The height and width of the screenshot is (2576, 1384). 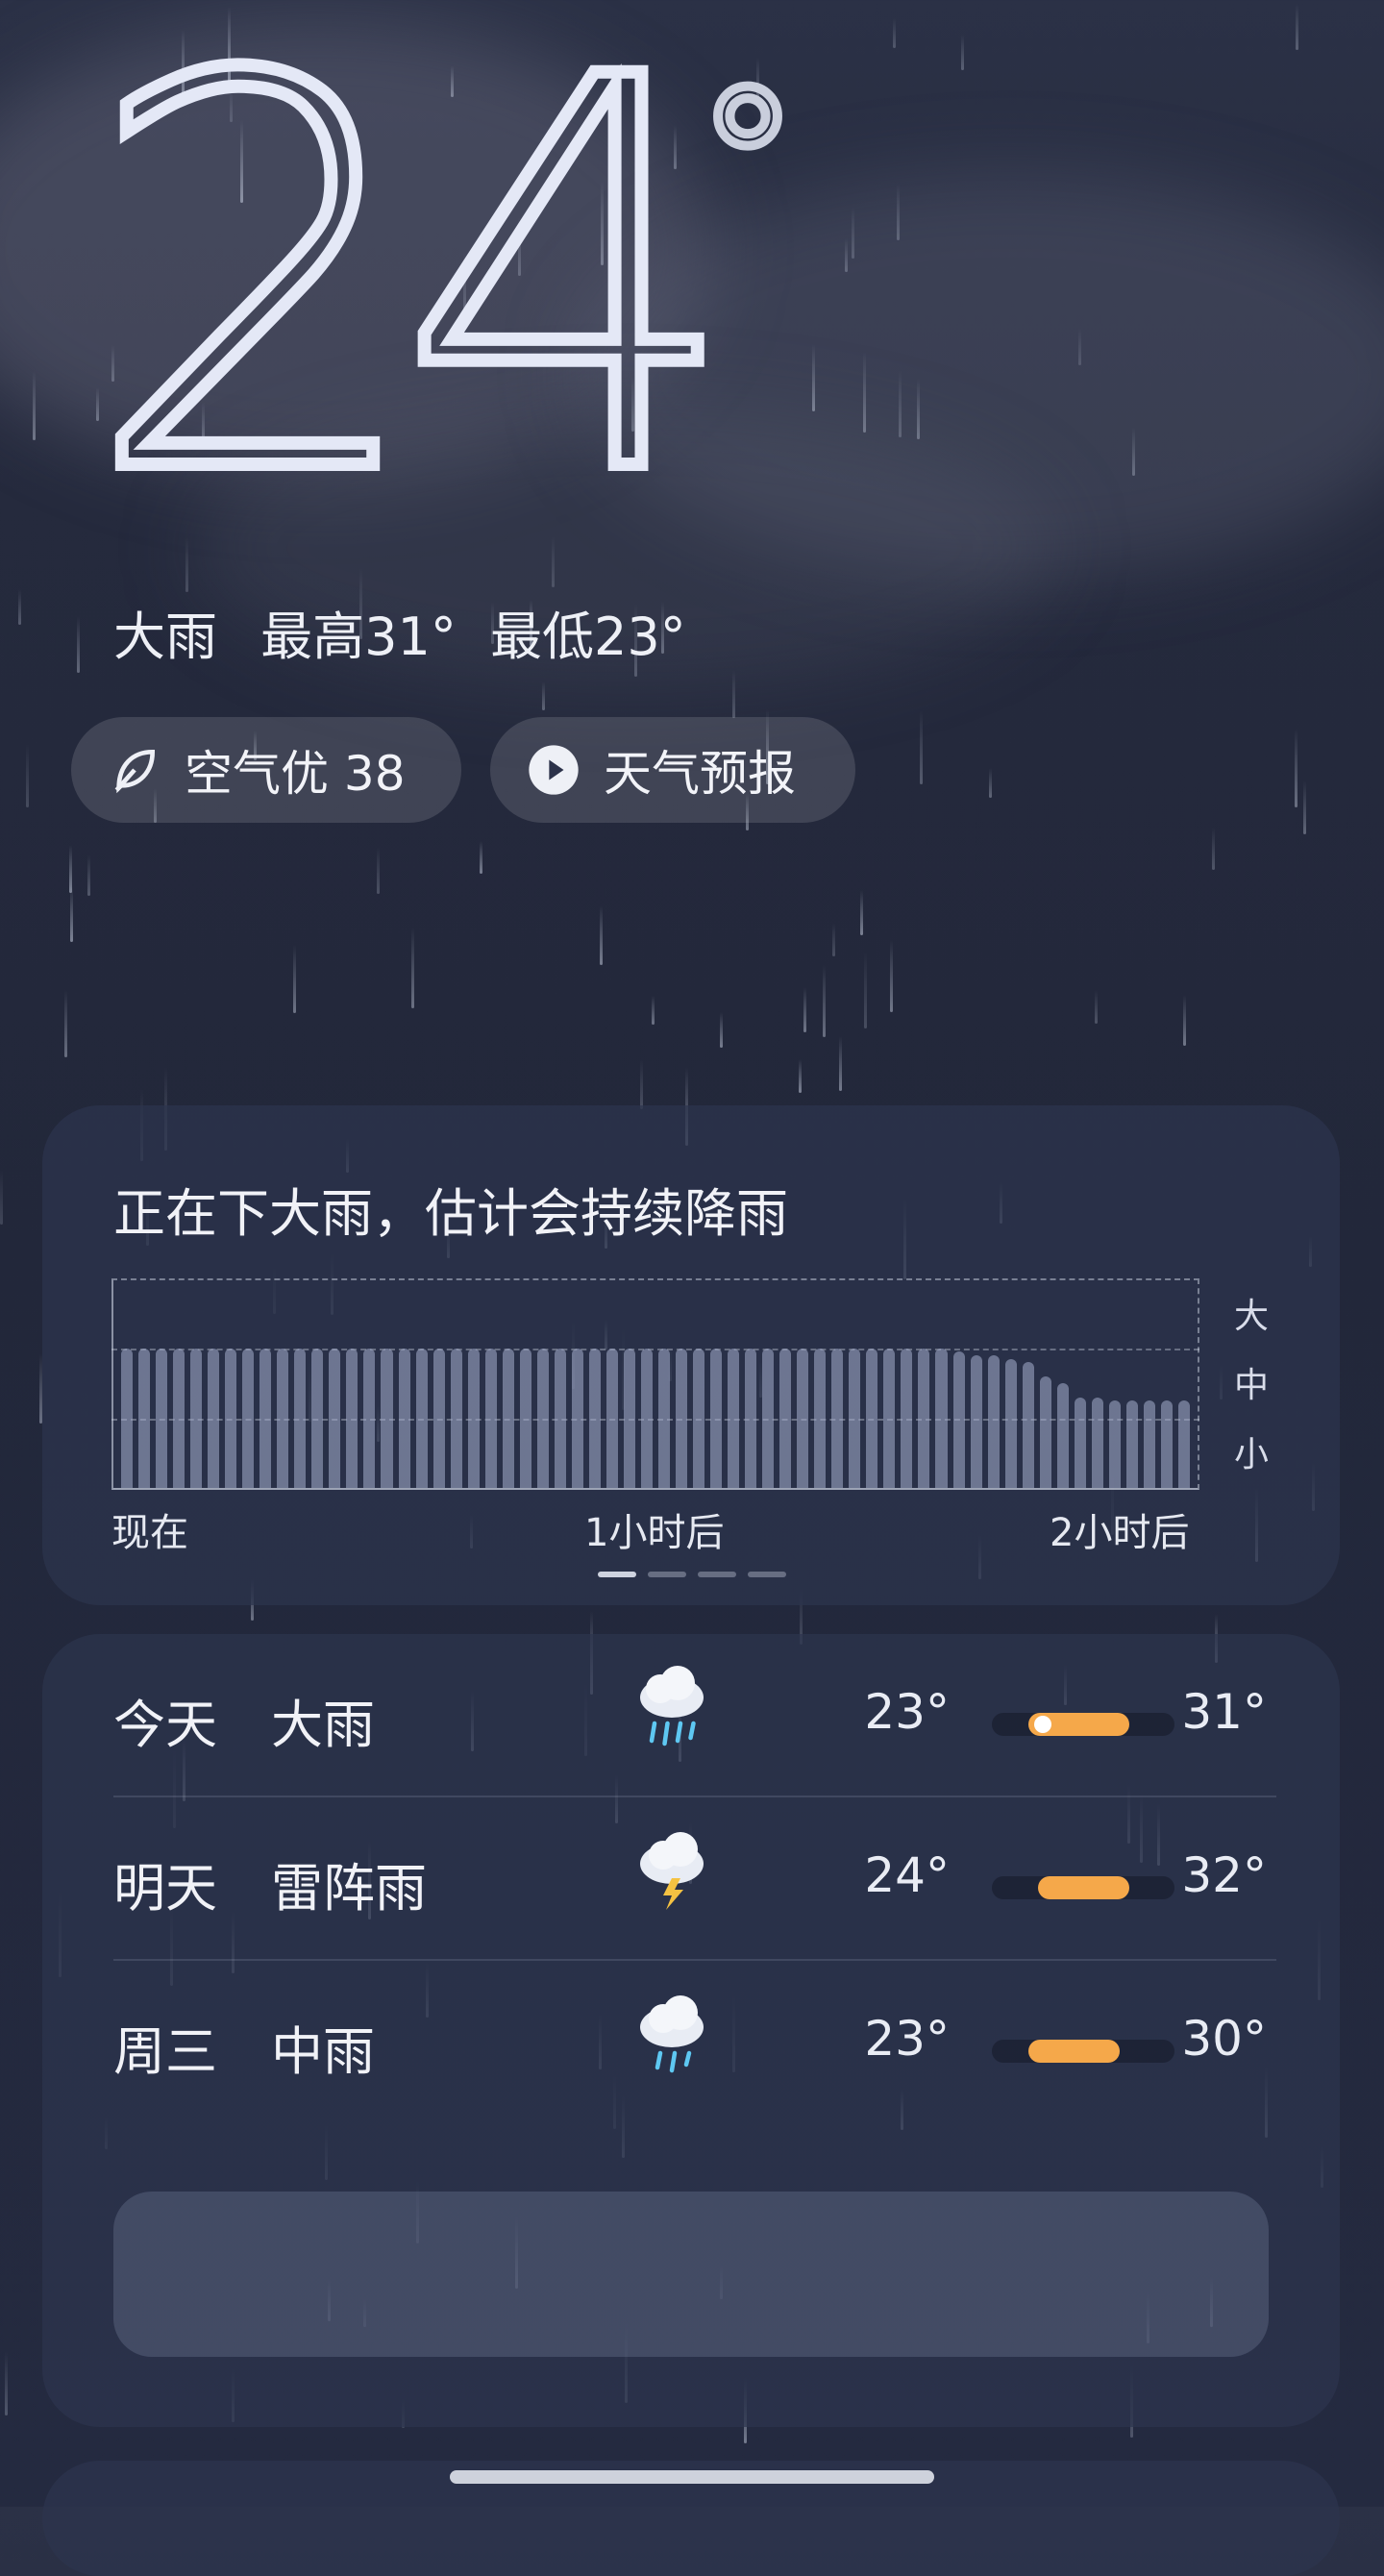 I want to click on forecast-row-today: 今天 大雨 23° 31°, so click(x=694, y=1715).